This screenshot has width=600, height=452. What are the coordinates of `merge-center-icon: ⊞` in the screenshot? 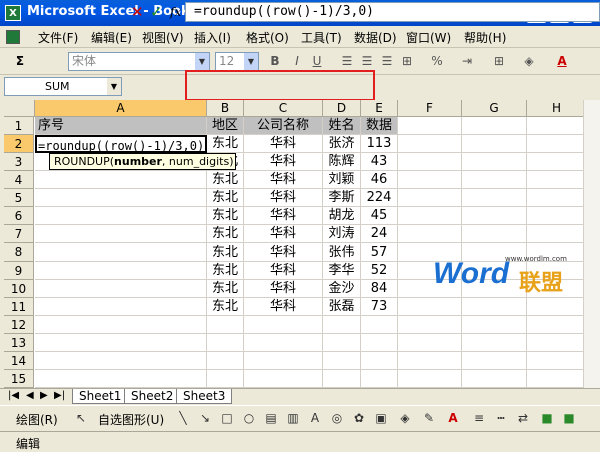 It's located at (407, 61).